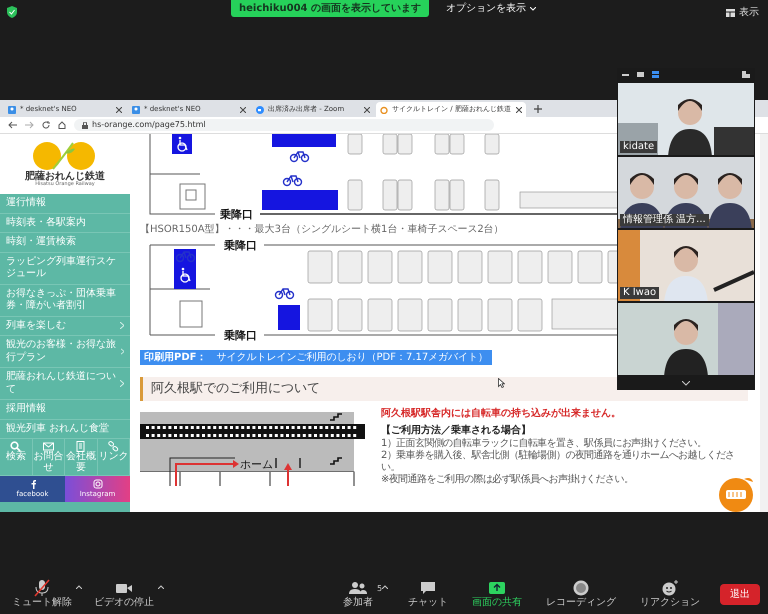 This screenshot has width=768, height=614. I want to click on share-banner: heichiku004 の画面を表示しています, so click(330, 8).